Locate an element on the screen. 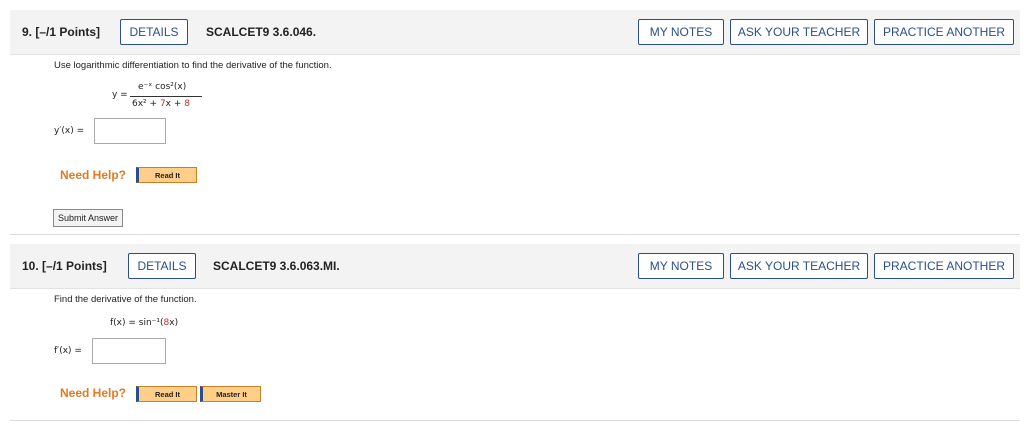  answer-label: f′(x) = is located at coordinates (68, 351).